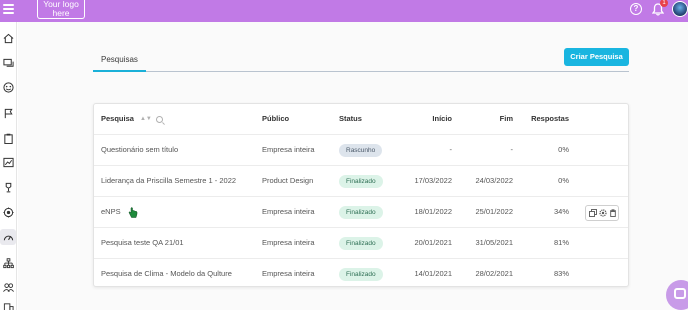 This screenshot has width=688, height=310. Describe the element at coordinates (142, 243) in the screenshot. I see `survey-name: Pesquisa teste QA 21/01` at that location.